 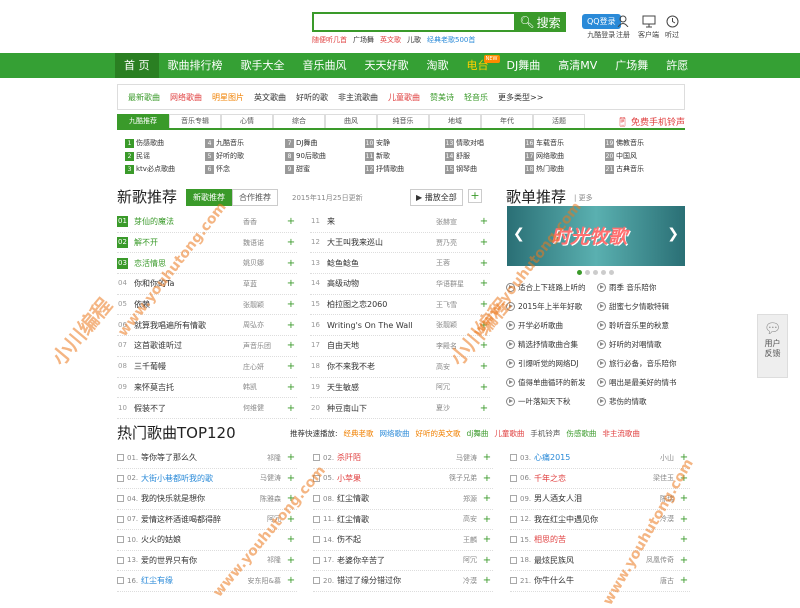 I want to click on add-all-button: +, so click(x=475, y=196).